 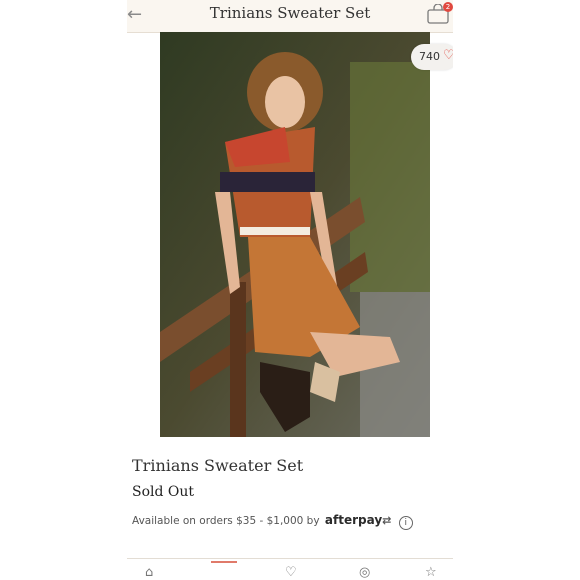 I want to click on product-title: Trinians Sweater Set, so click(x=218, y=465).